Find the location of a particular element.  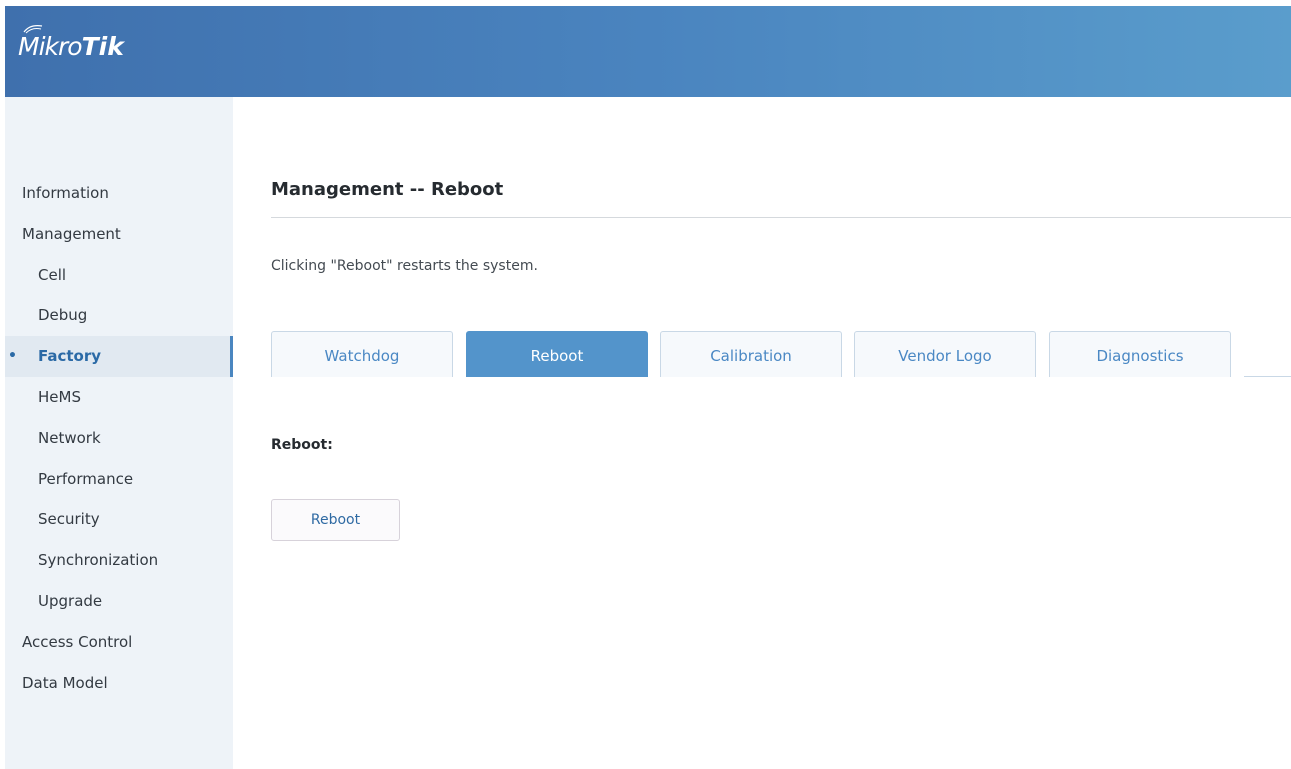

sidebar-item-upgrade: Upgrade is located at coordinates (119, 601).